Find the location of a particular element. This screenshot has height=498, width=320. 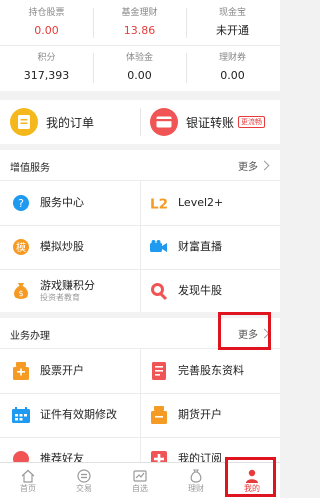

tab-watchlist-label: 自选 is located at coordinates (140, 488).